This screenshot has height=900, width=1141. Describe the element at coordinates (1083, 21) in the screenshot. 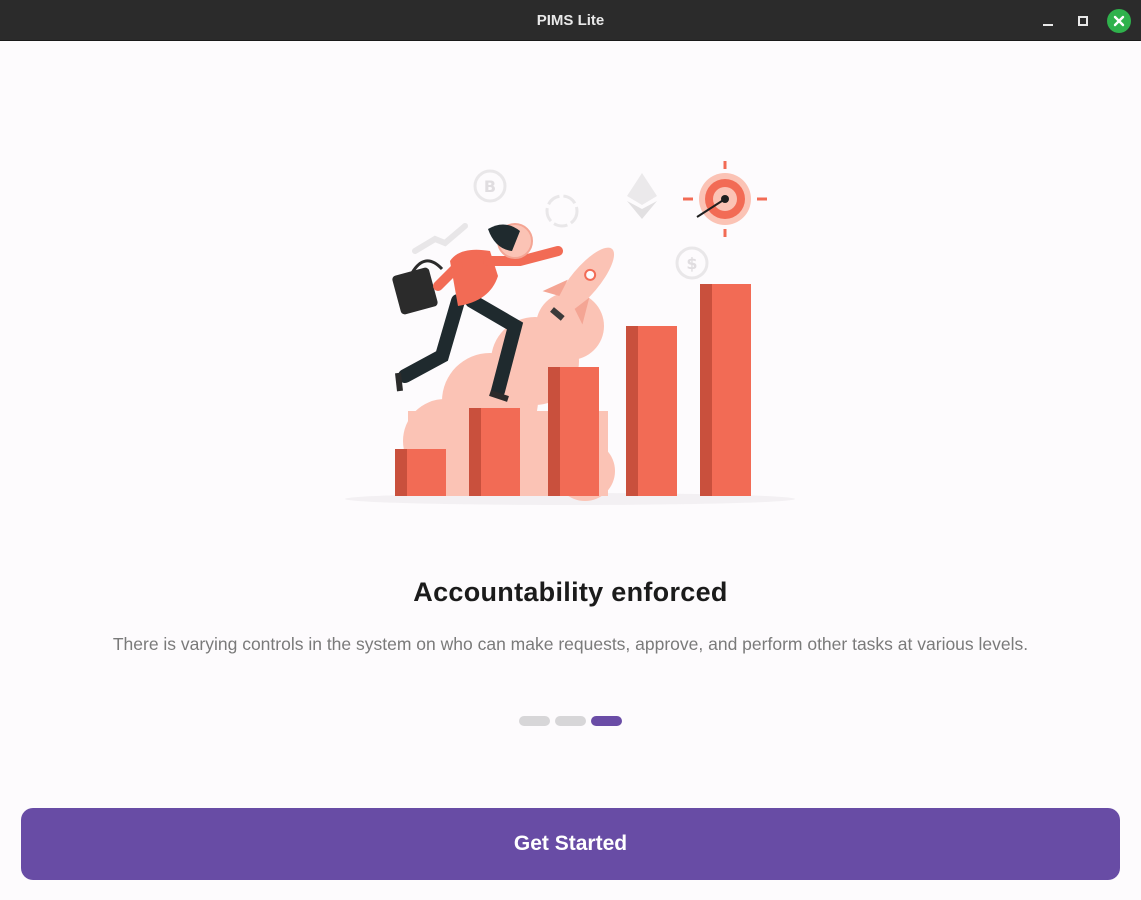

I see `maximize-icon` at that location.